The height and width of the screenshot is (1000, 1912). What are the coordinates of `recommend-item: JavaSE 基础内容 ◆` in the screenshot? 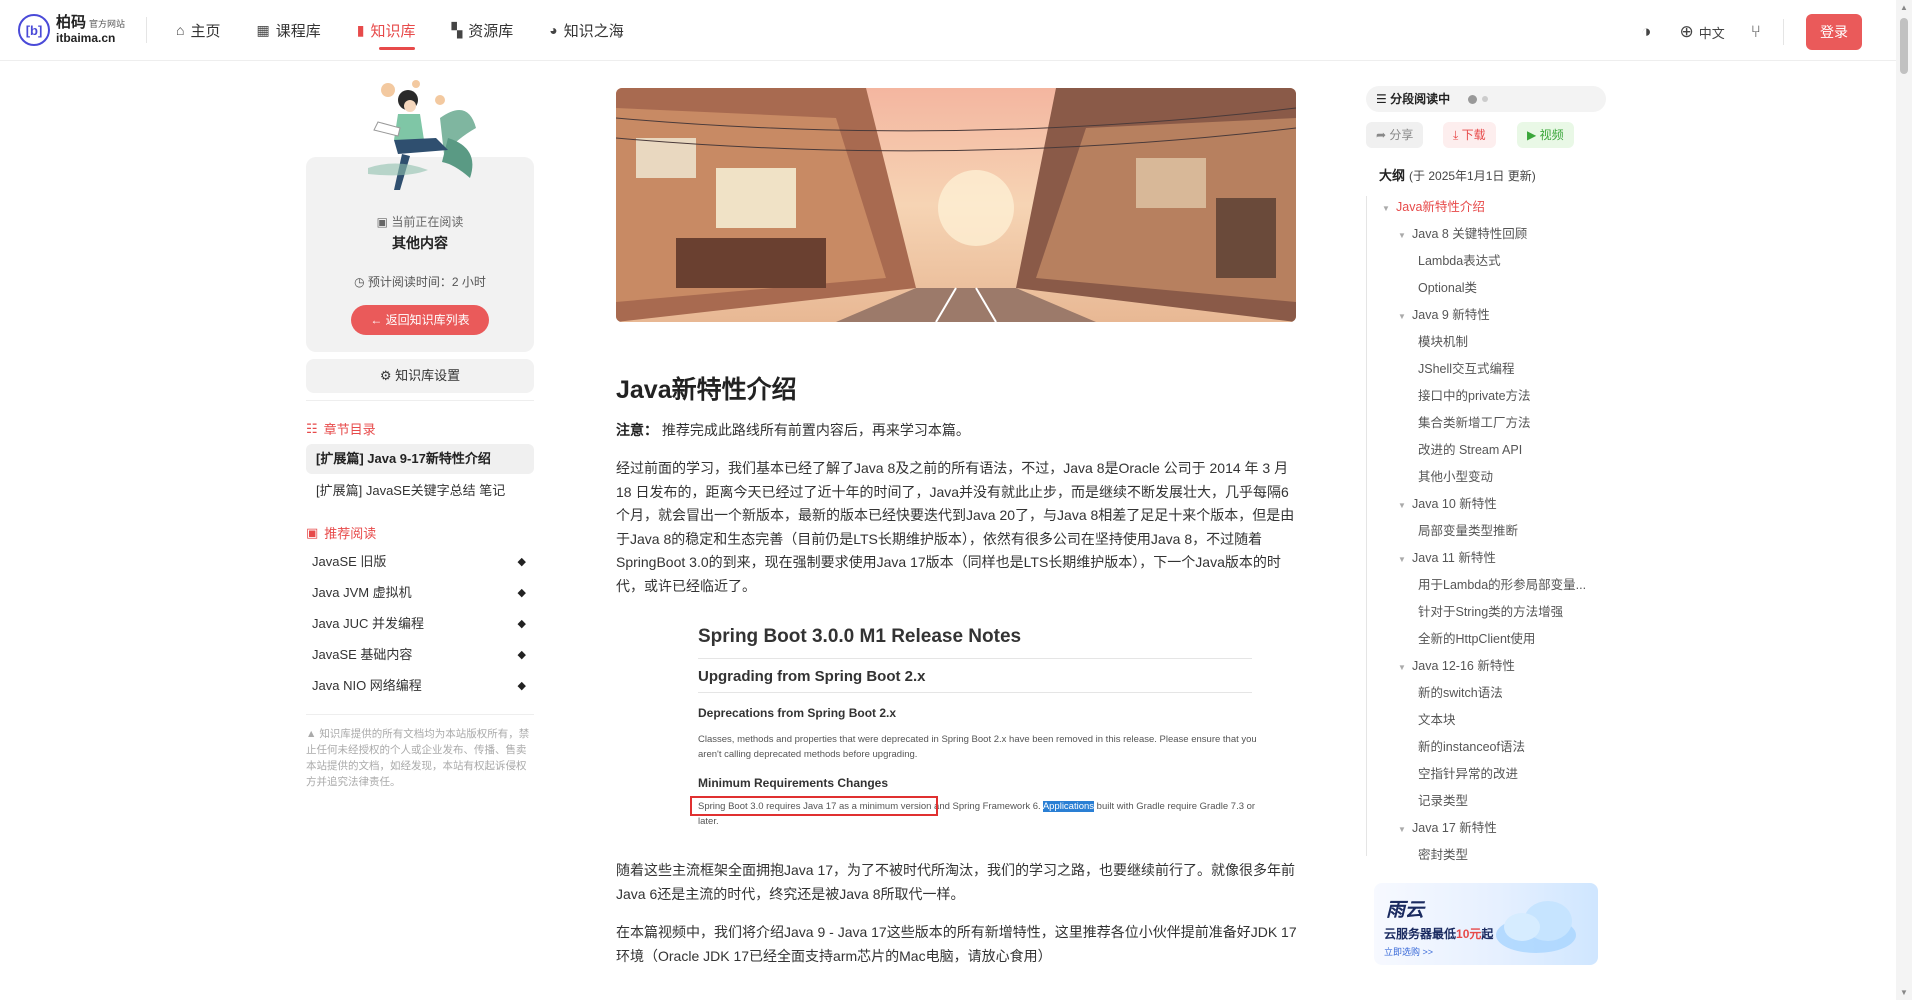 It's located at (420, 655).